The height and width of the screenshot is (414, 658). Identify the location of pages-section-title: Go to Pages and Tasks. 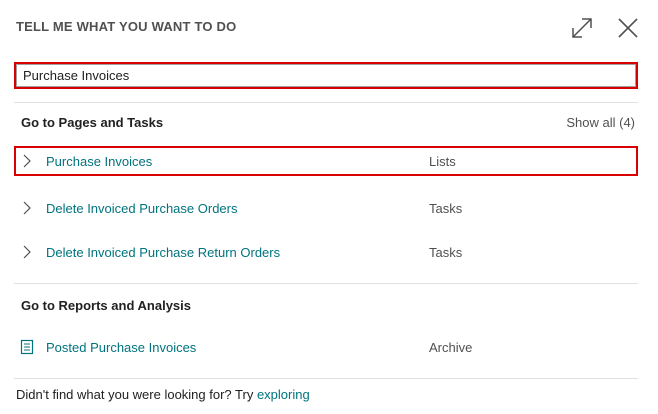
(92, 122).